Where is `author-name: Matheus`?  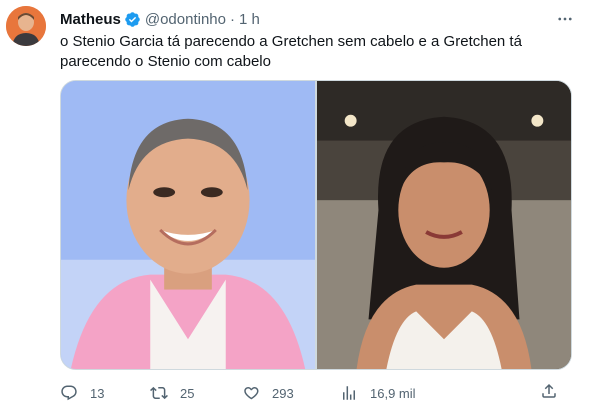
author-name: Matheus is located at coordinates (90, 19).